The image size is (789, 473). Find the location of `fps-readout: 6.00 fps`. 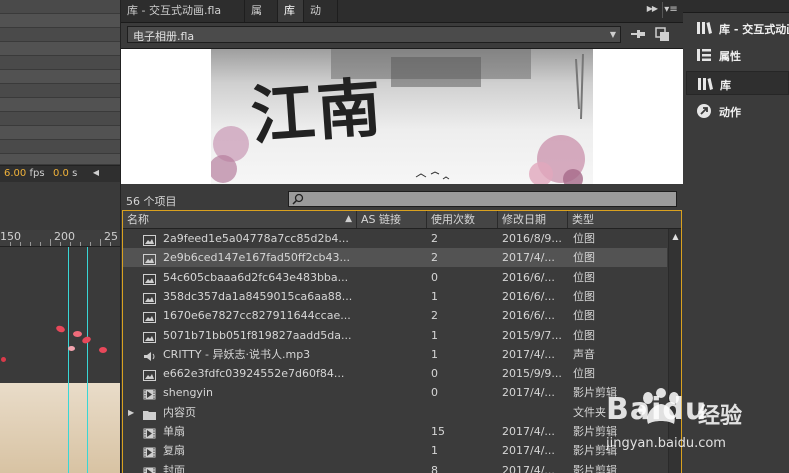

fps-readout: 6.00 fps is located at coordinates (24, 173).